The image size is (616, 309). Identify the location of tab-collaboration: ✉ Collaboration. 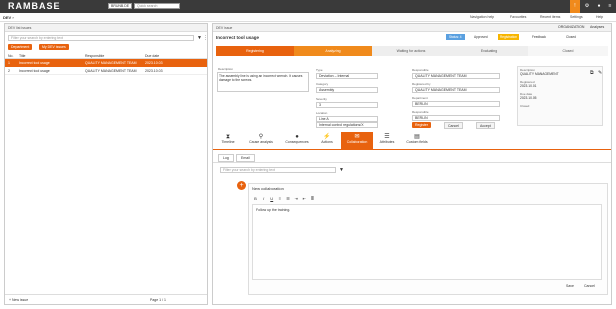
(357, 141).